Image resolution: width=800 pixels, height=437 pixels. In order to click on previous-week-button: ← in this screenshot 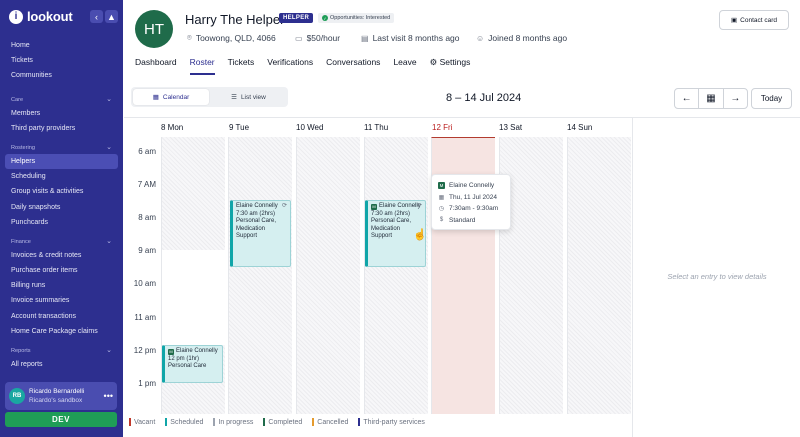, I will do `click(687, 98)`.